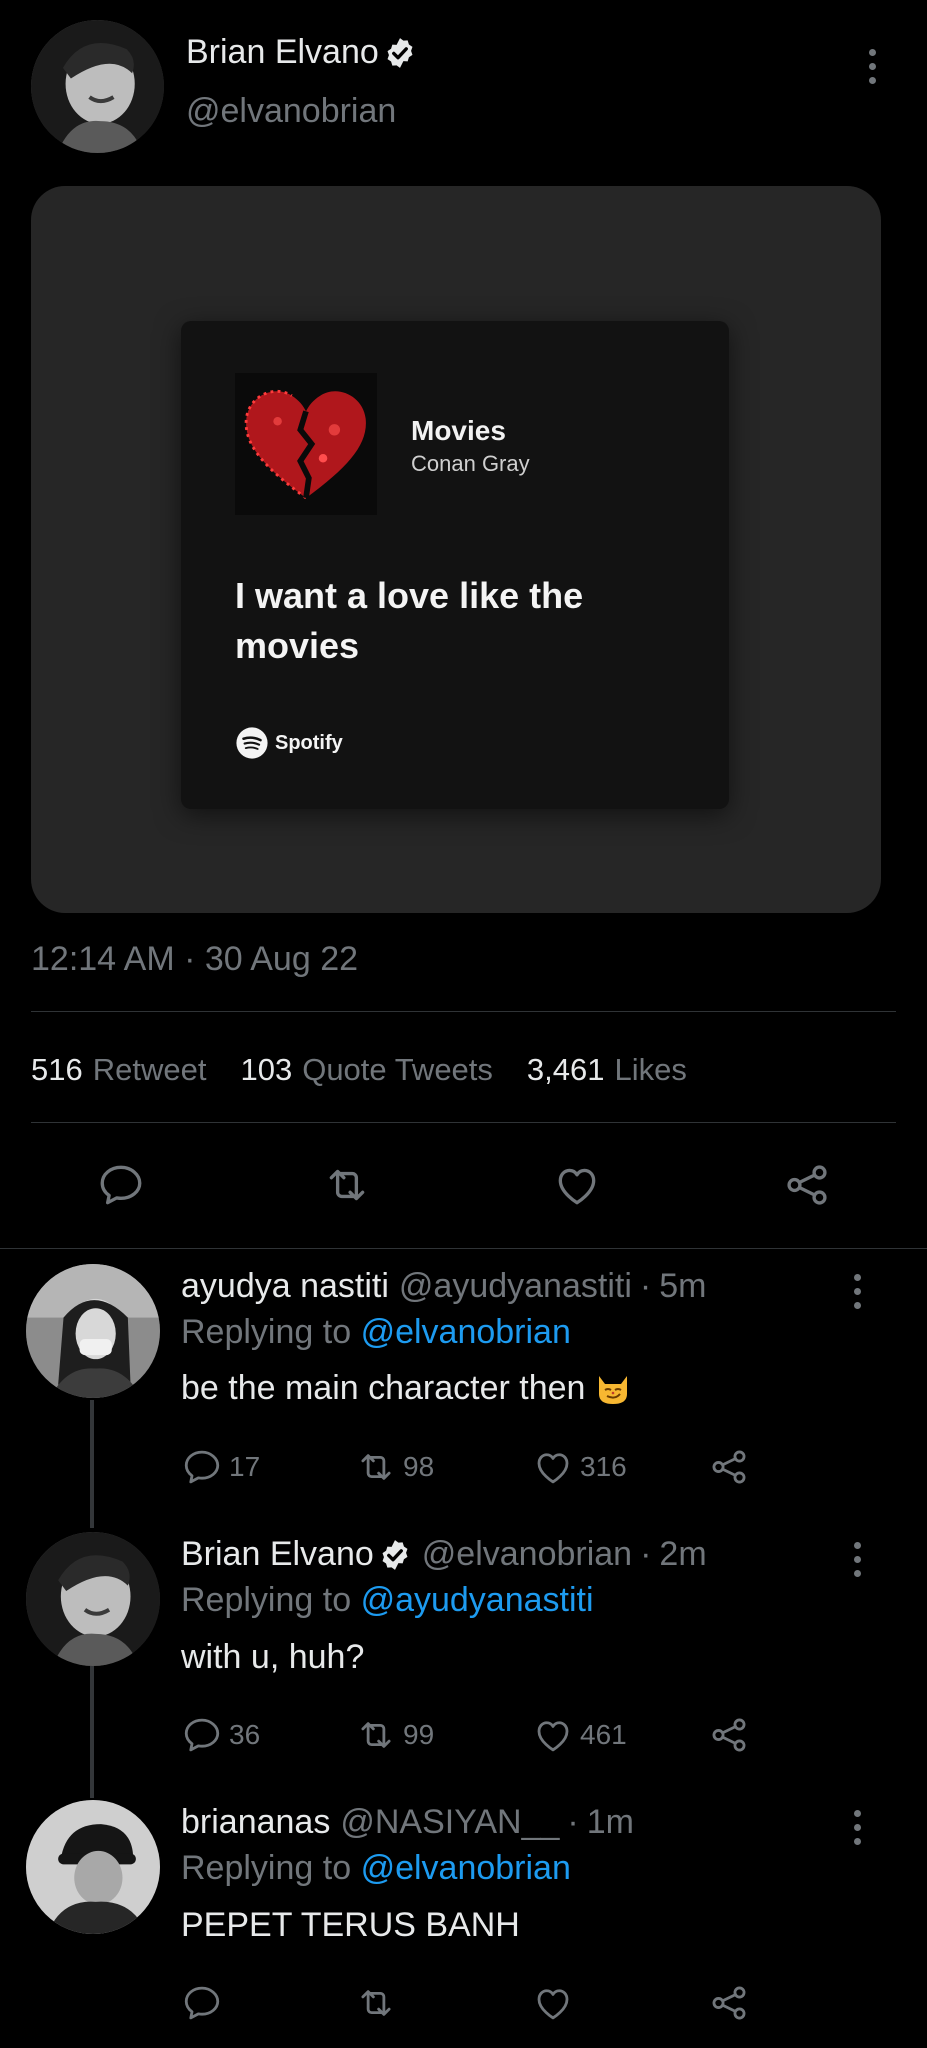 This screenshot has width=927, height=2048. What do you see at coordinates (419, 1734) in the screenshot?
I see `retweet-count: 99` at bounding box center [419, 1734].